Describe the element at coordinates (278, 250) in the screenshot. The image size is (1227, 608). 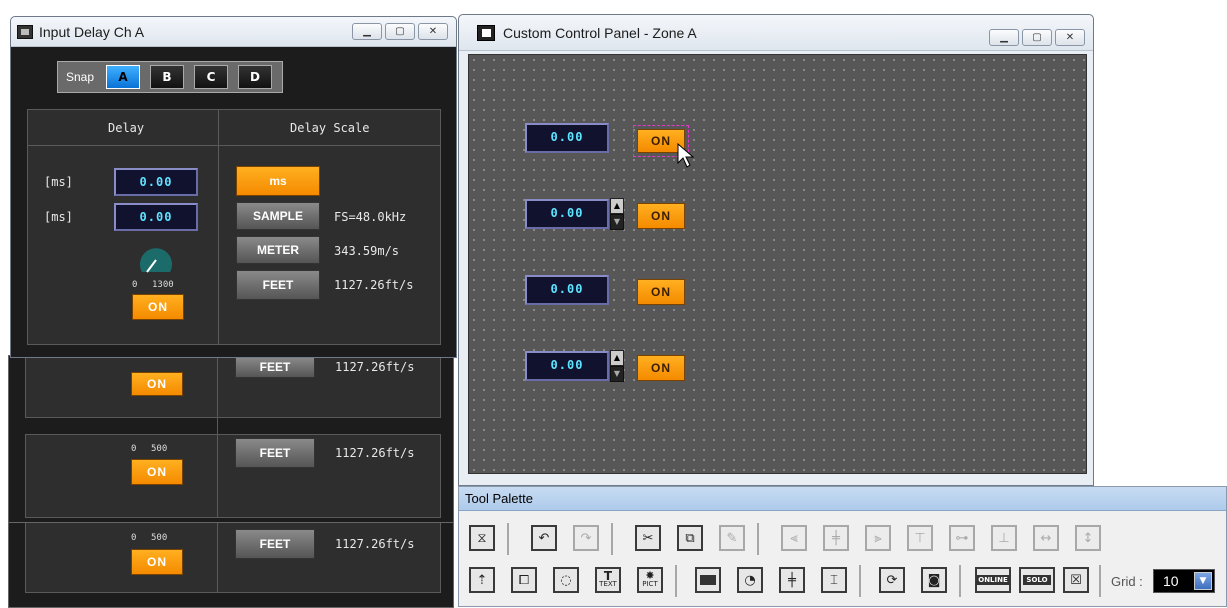
I see `scale-meter-button: METER` at that location.